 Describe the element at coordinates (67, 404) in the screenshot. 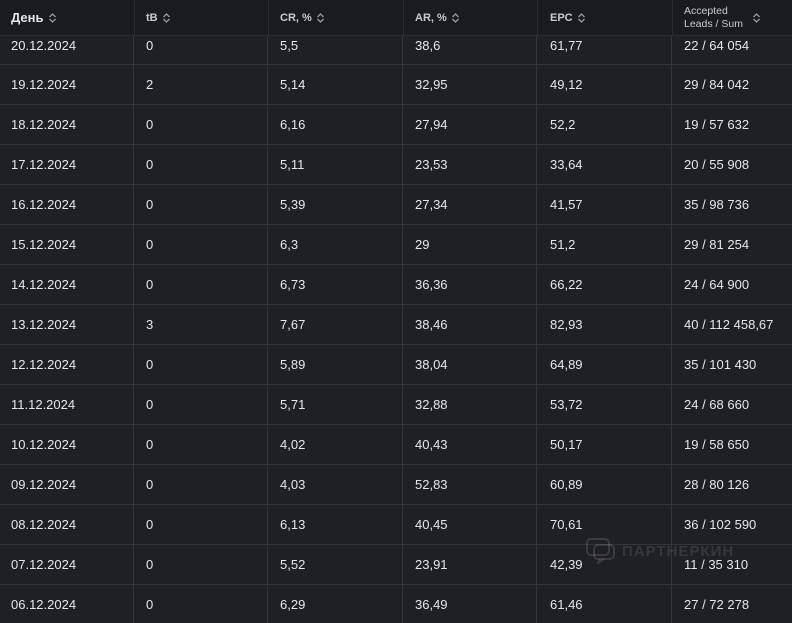

I see `cell-day: 11.12.2024` at that location.